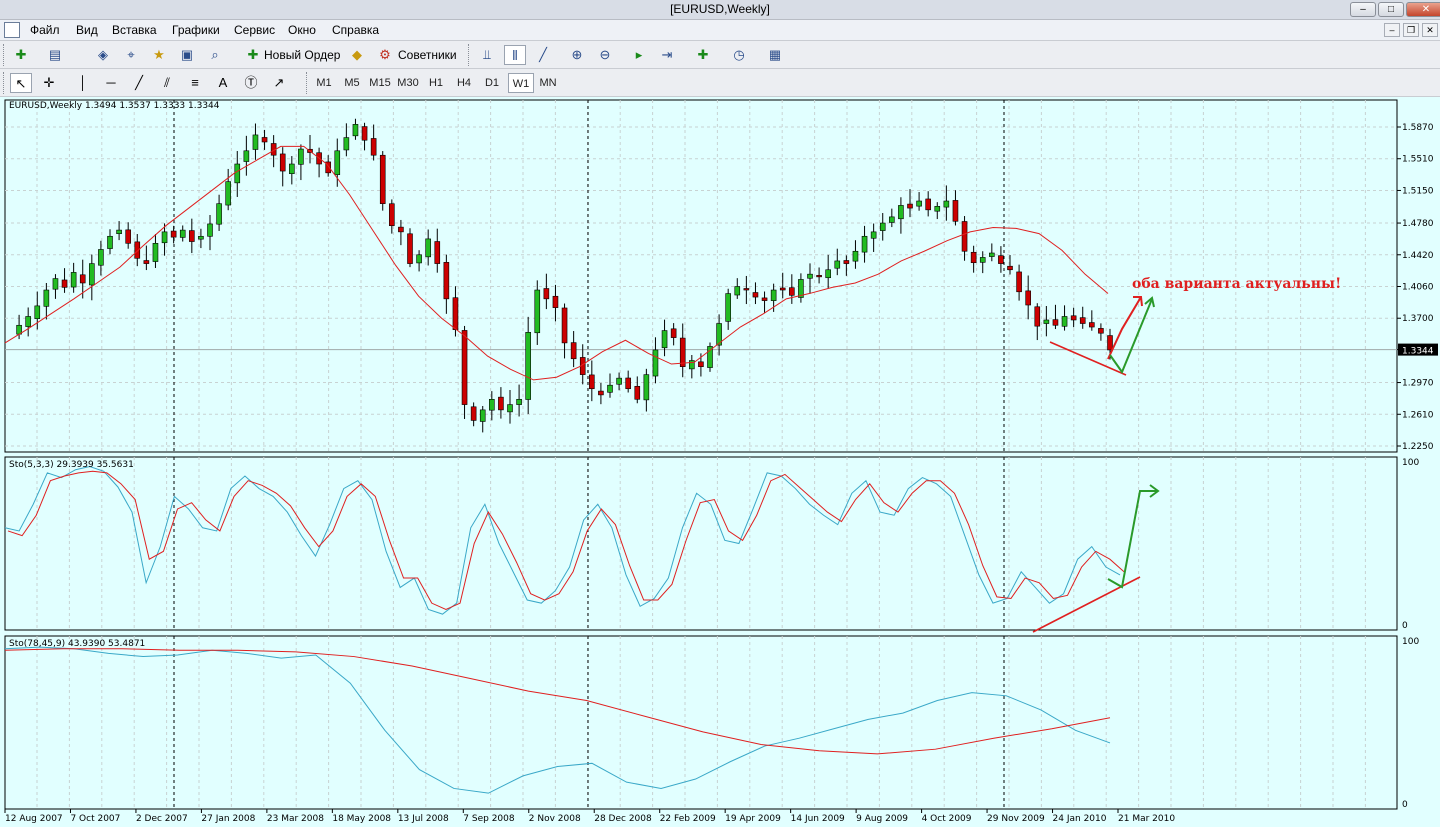  I want to click on date-label: 19 Apr 2009, so click(753, 819).